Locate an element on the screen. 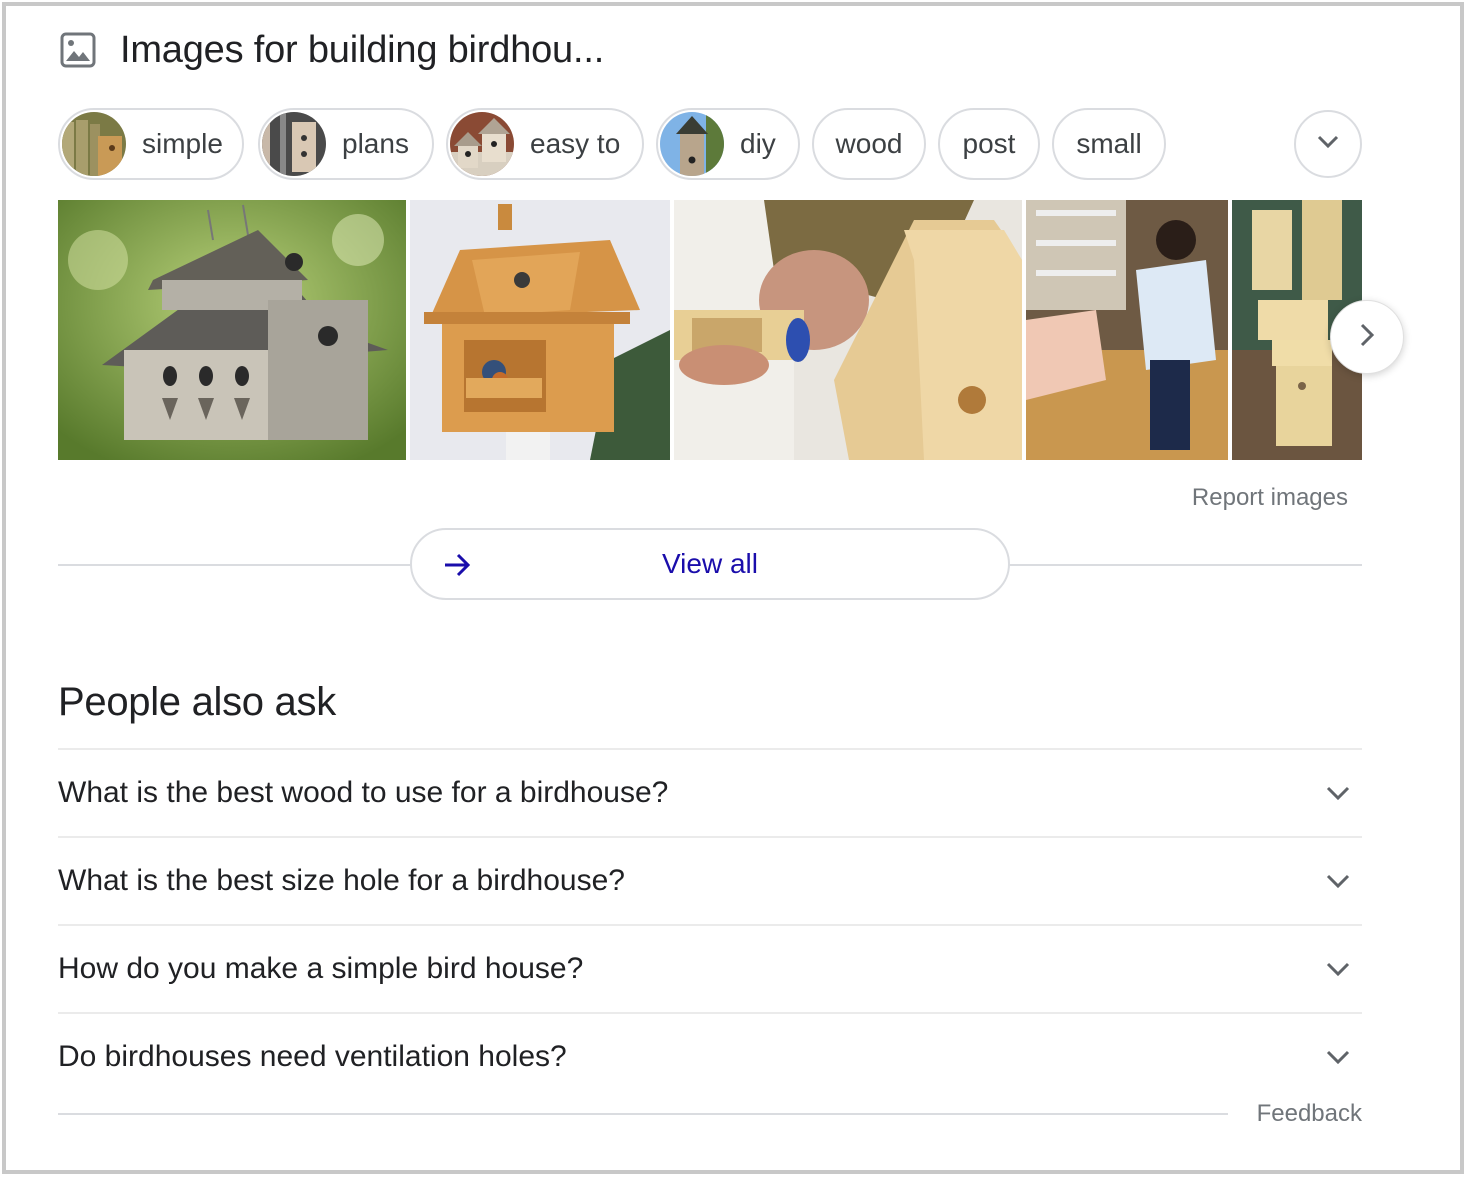  question-text: How do you make a simple bird house? is located at coordinates (321, 968).